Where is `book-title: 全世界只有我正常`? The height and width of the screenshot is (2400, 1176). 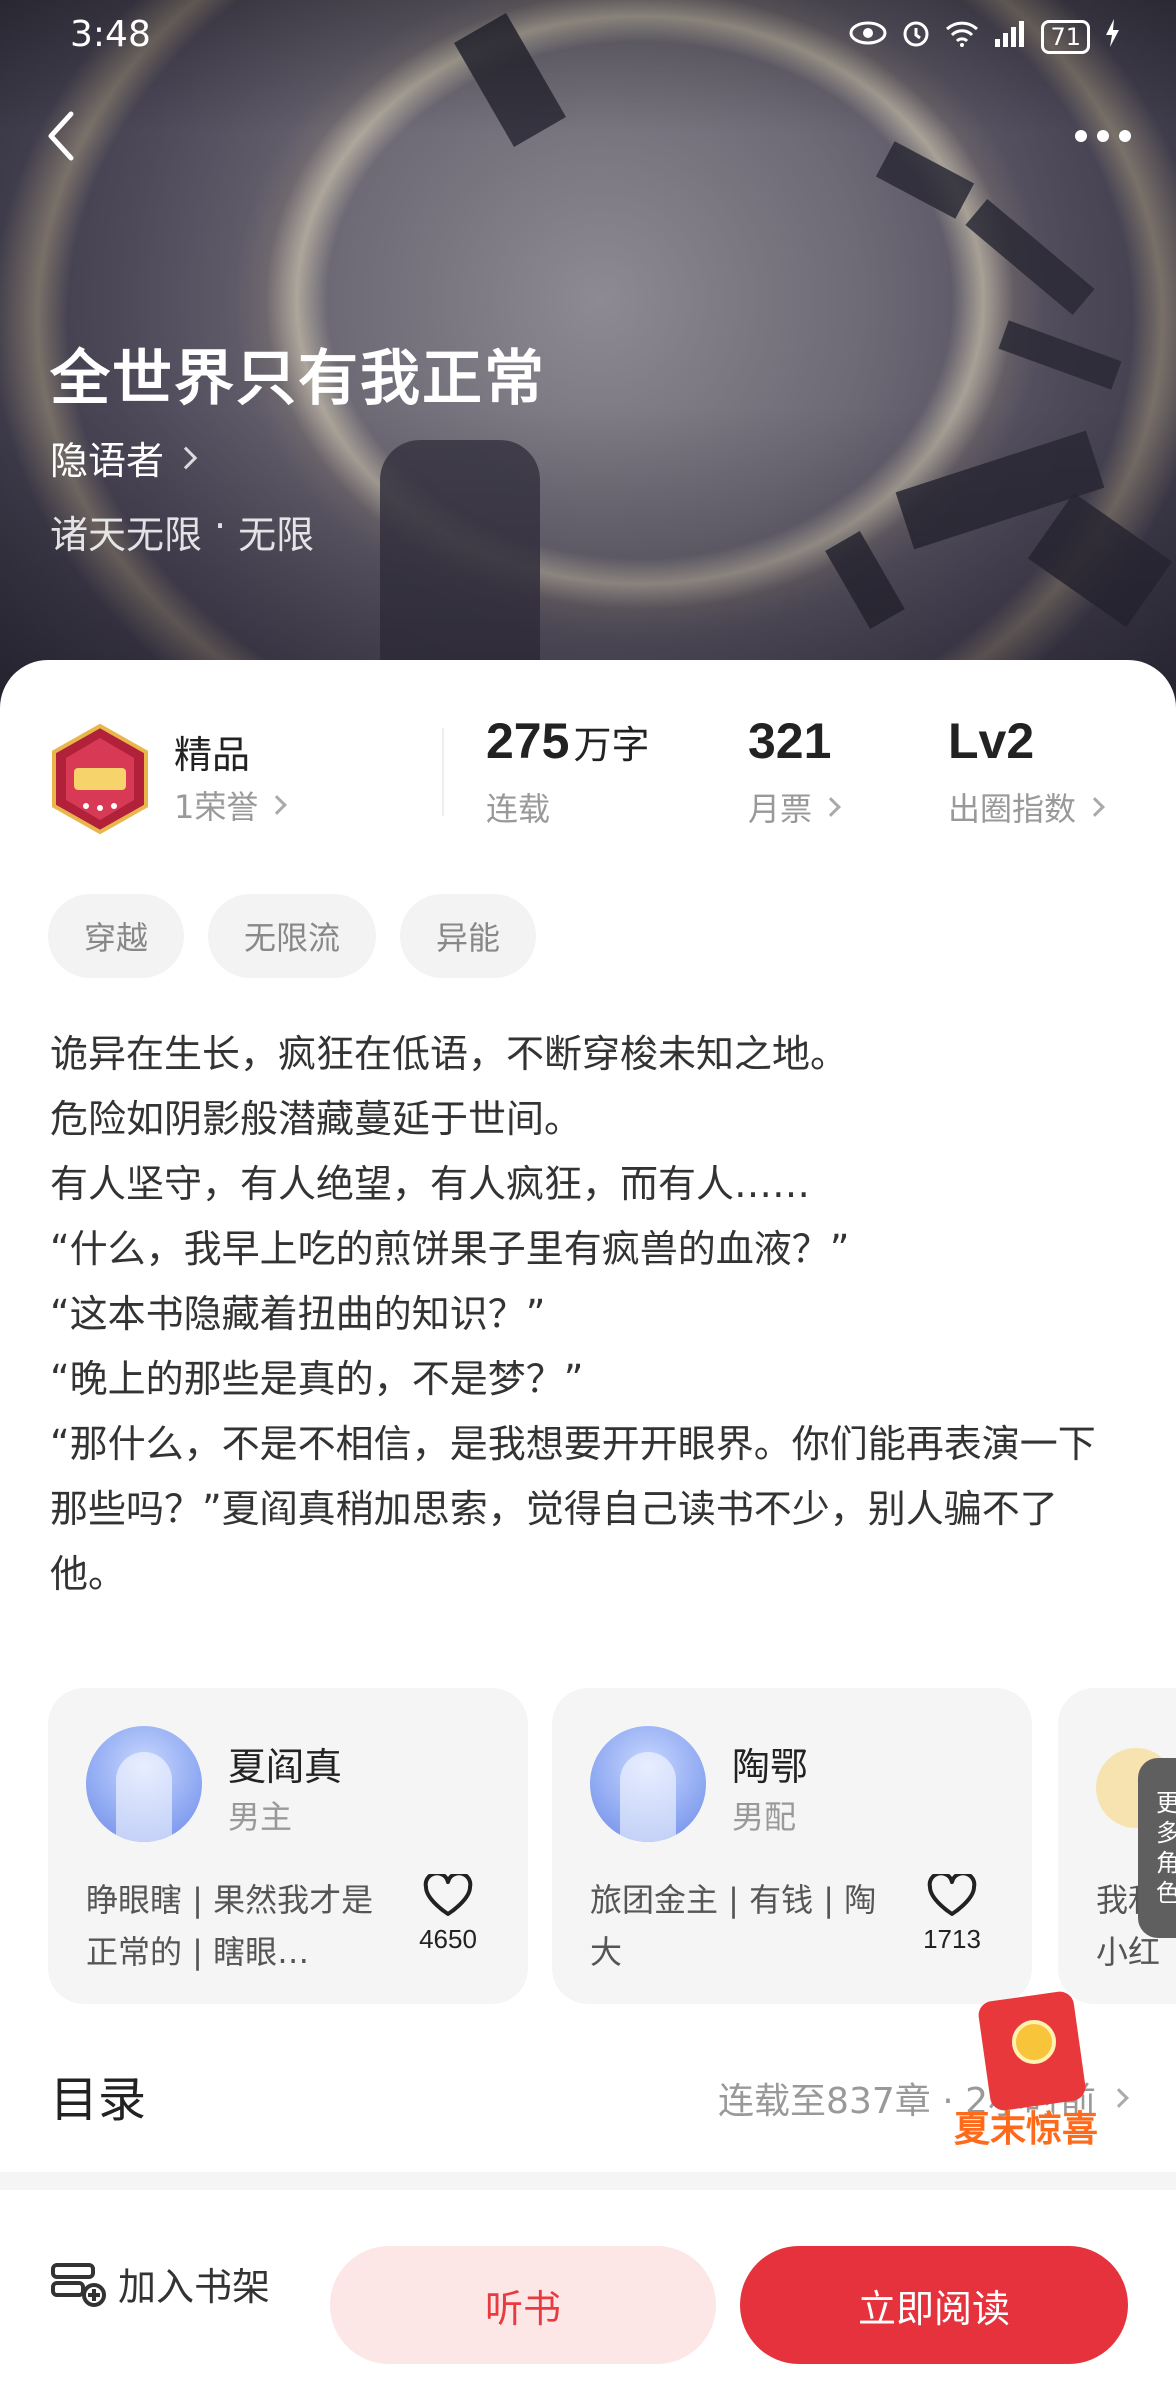
book-title: 全世界只有我正常 is located at coordinates (298, 379).